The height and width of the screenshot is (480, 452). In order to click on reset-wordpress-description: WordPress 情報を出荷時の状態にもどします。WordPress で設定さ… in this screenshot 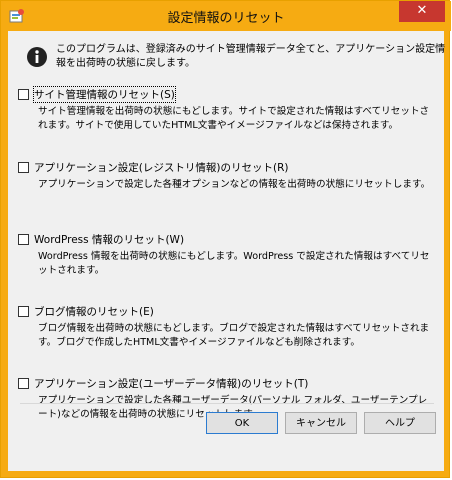, I will do `click(234, 263)`.